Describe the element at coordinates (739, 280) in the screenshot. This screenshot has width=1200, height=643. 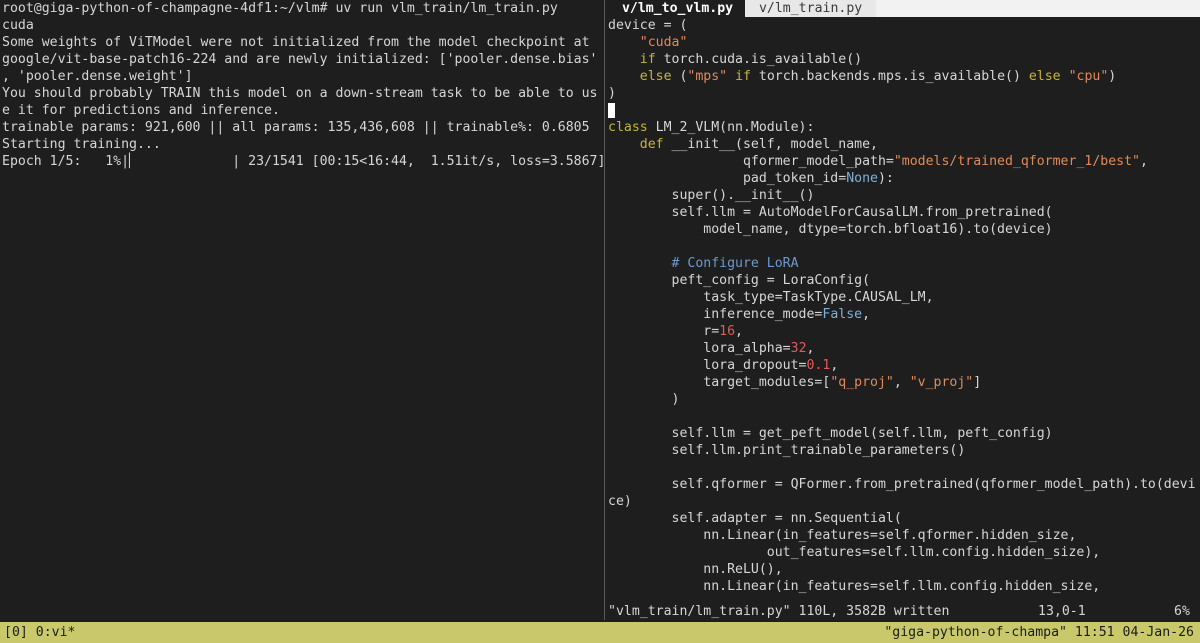
I see `code-line: peft_config = LoraConfig(` at that location.